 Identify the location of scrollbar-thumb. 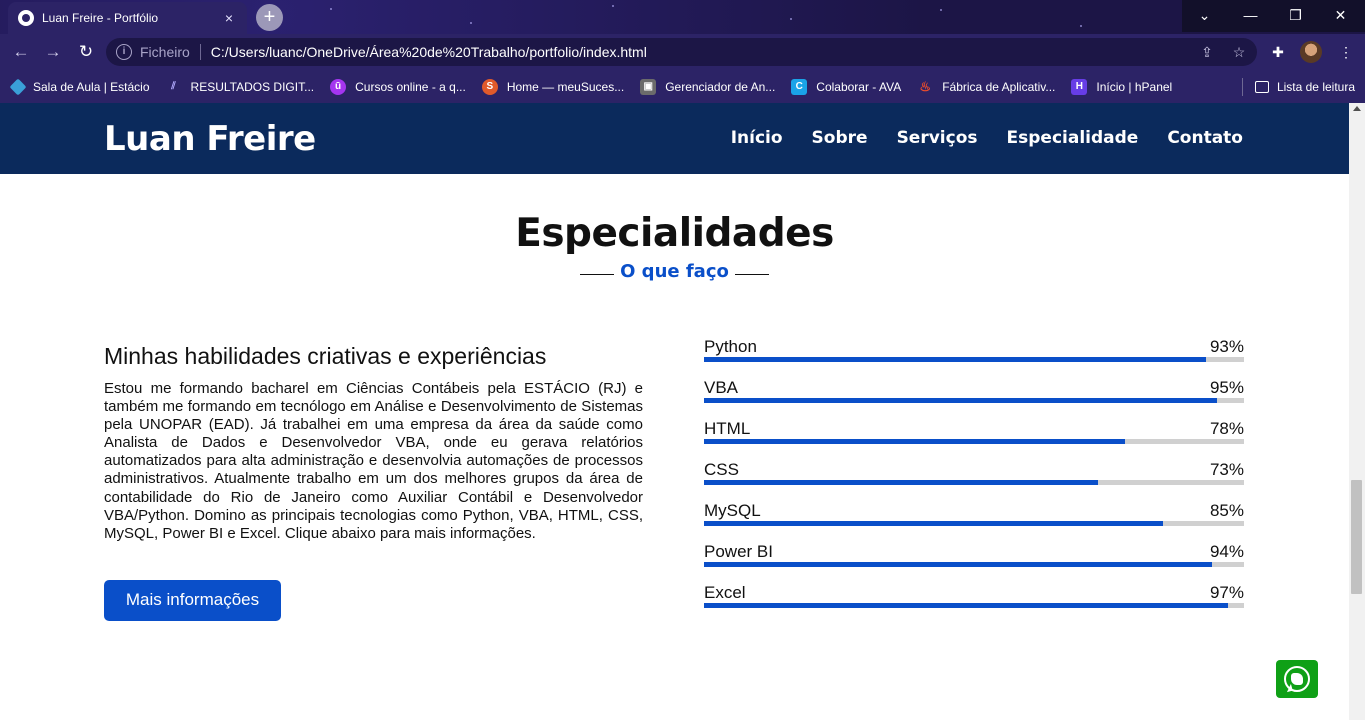
(1356, 537).